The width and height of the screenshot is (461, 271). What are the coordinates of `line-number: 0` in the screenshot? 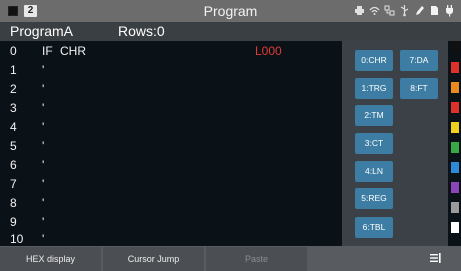 It's located at (13, 51).